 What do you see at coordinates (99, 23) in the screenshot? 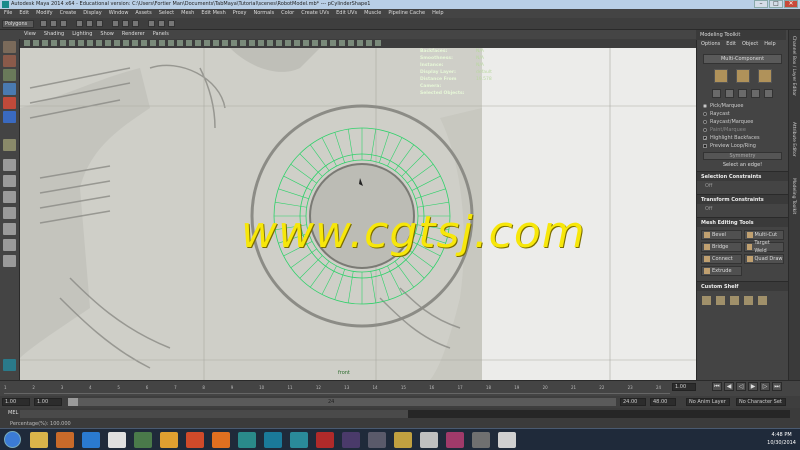
I see `select-component-icon` at bounding box center [99, 23].